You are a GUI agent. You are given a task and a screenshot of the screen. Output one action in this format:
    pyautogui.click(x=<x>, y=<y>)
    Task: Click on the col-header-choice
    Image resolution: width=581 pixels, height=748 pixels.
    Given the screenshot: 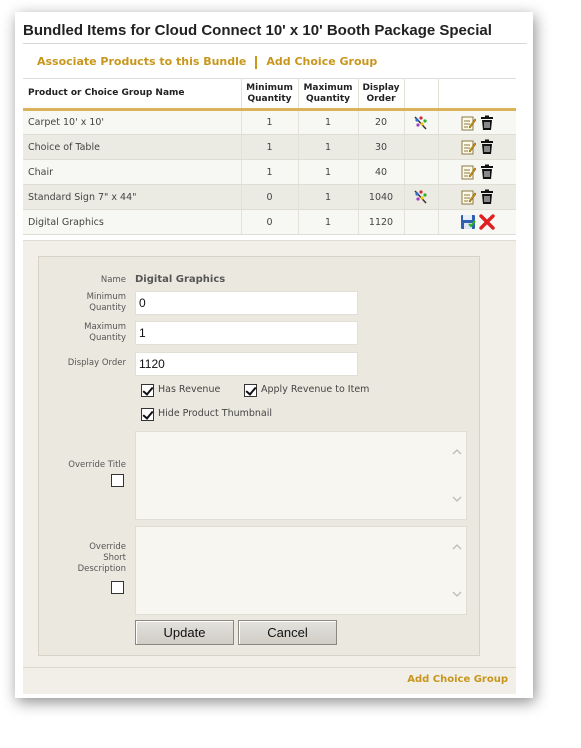 What is the action you would take?
    pyautogui.click(x=421, y=94)
    